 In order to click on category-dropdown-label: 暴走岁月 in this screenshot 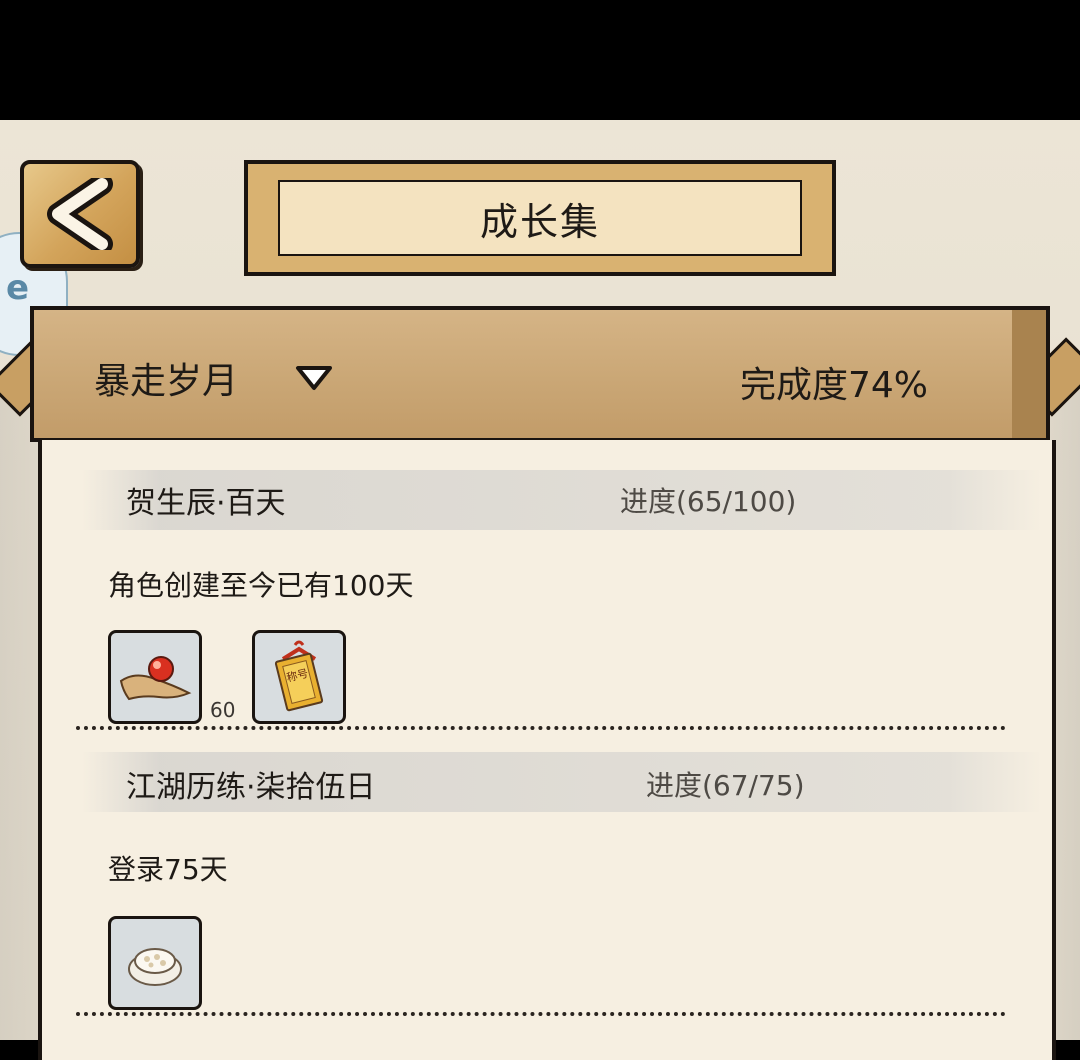, I will do `click(166, 378)`.